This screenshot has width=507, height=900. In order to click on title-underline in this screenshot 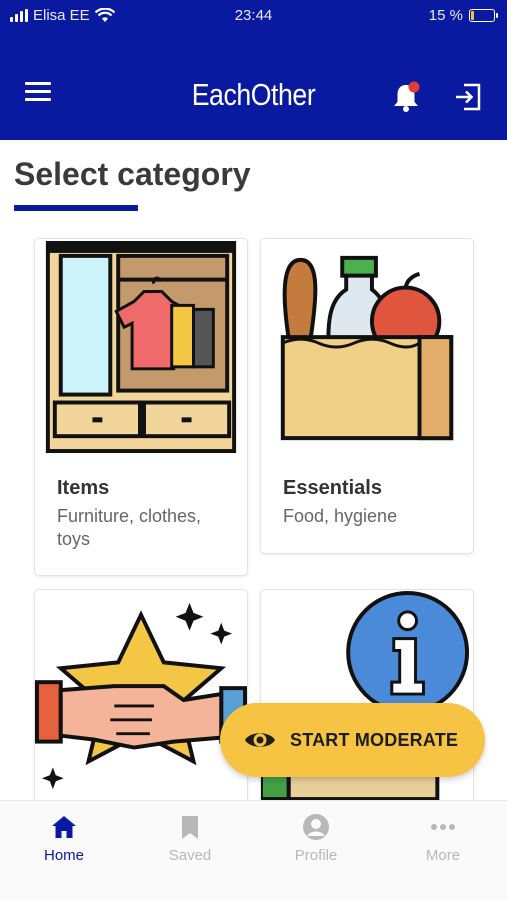, I will do `click(76, 208)`.